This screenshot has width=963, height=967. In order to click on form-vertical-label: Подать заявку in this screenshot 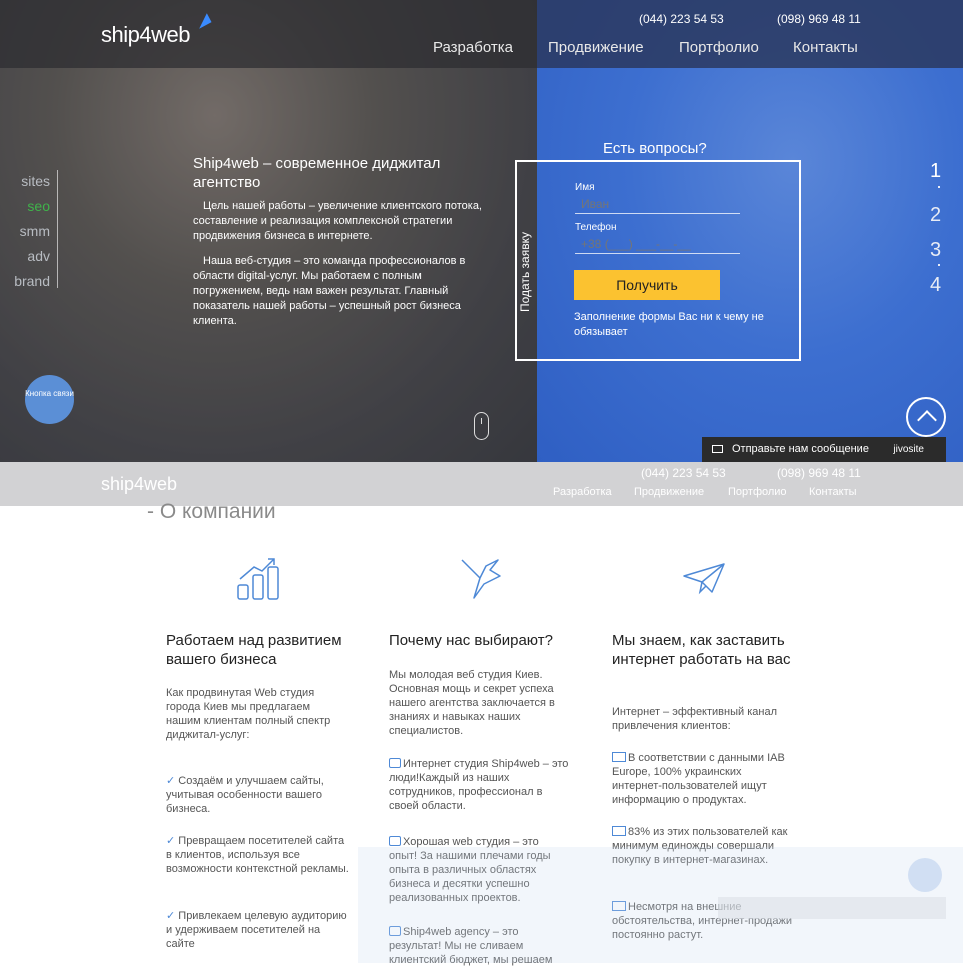, I will do `click(525, 272)`.